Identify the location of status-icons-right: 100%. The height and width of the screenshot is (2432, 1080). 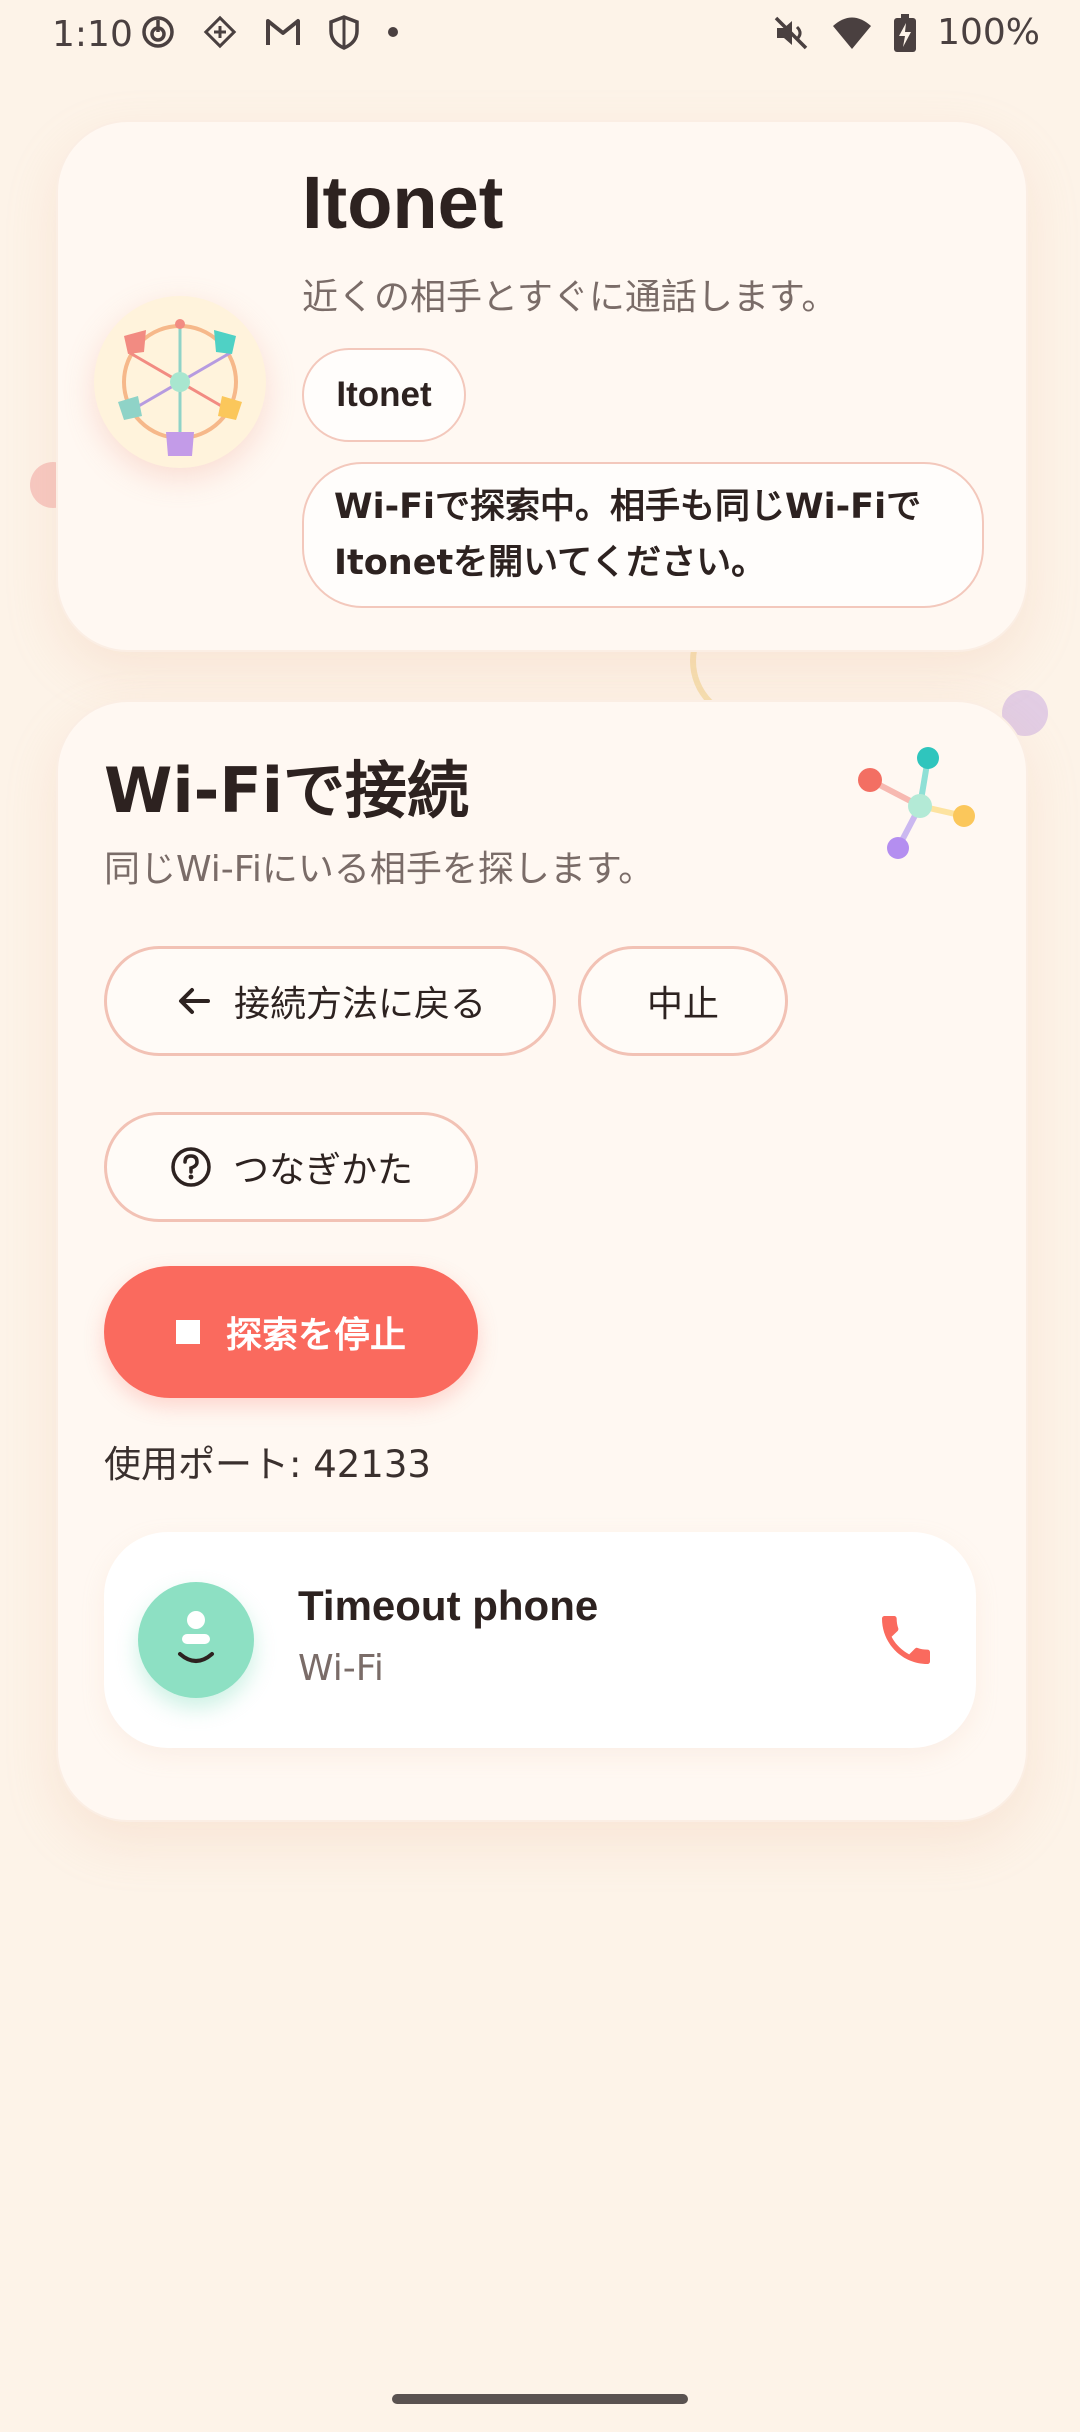
(905, 32).